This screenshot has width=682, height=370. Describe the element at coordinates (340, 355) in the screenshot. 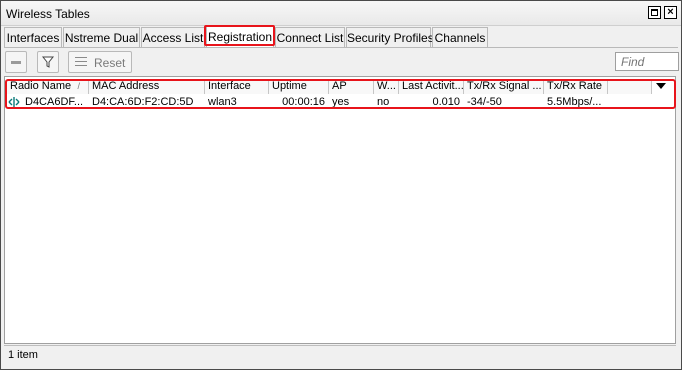

I see `status-bar: 1 item` at that location.